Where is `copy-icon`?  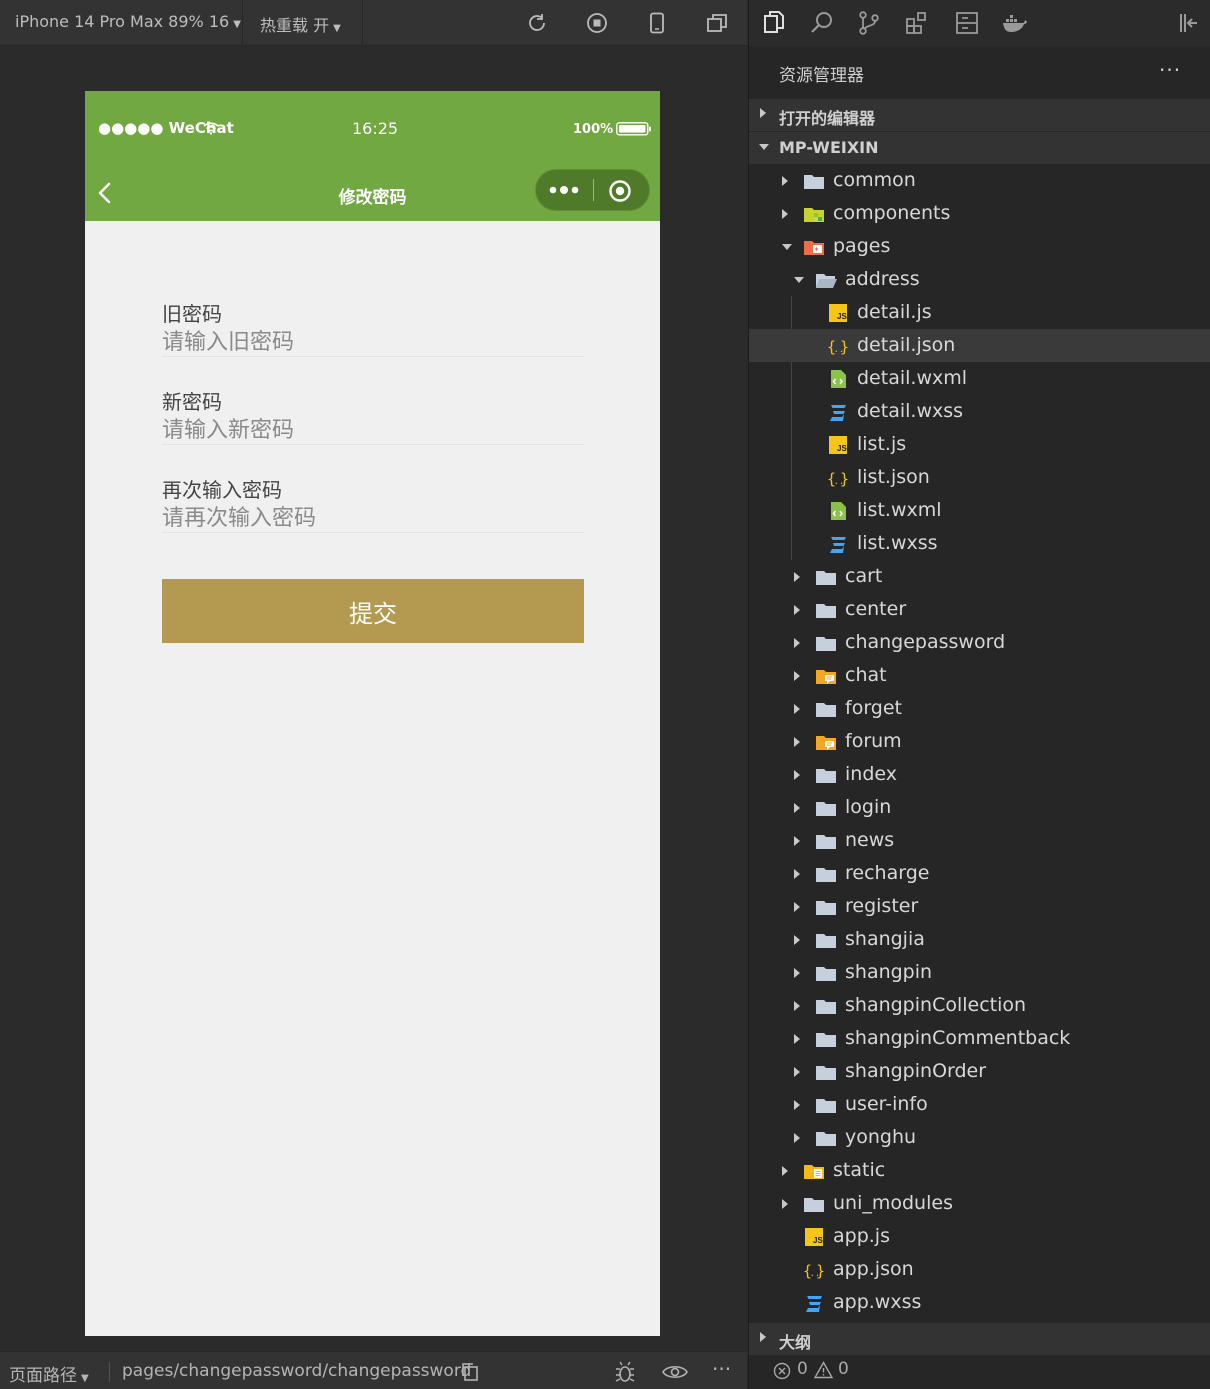
copy-icon is located at coordinates (470, 1372).